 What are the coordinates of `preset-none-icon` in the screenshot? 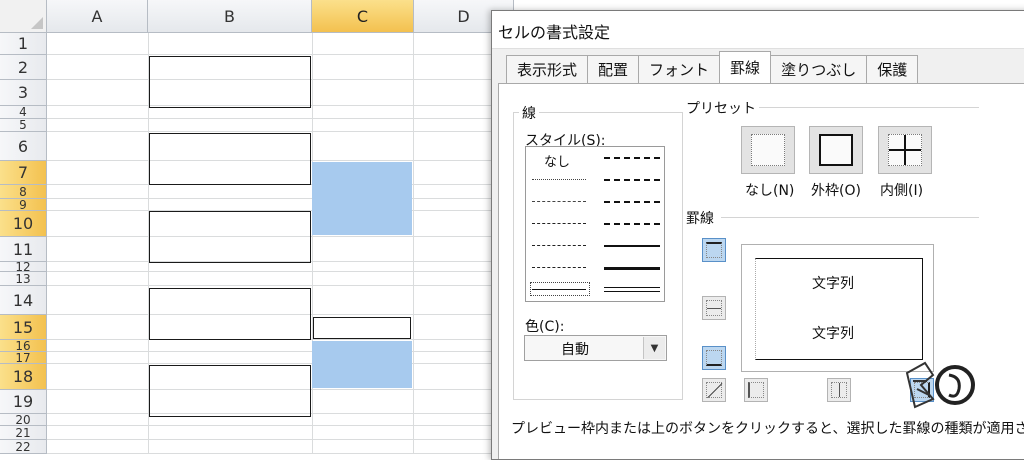 It's located at (768, 150).